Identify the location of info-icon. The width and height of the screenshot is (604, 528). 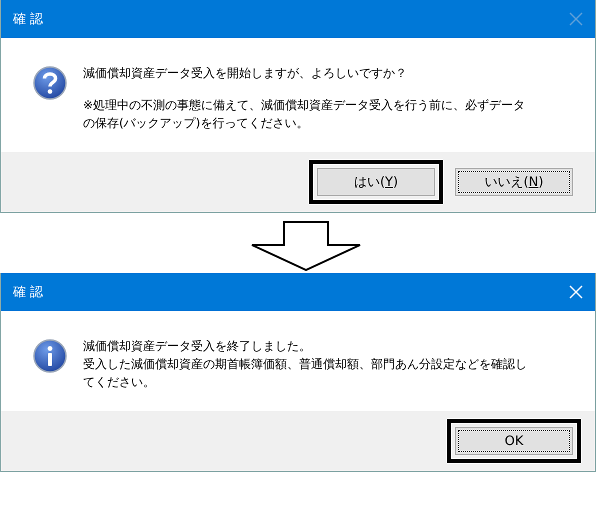
(50, 356).